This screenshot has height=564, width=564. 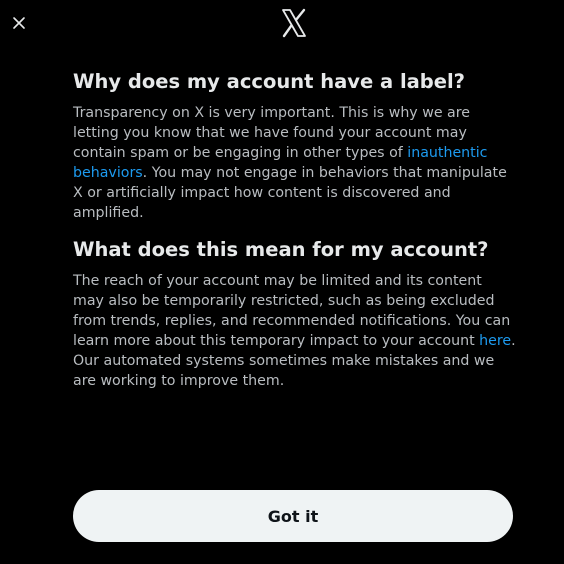 I want to click on got-it-button: Got it, so click(x=293, y=516).